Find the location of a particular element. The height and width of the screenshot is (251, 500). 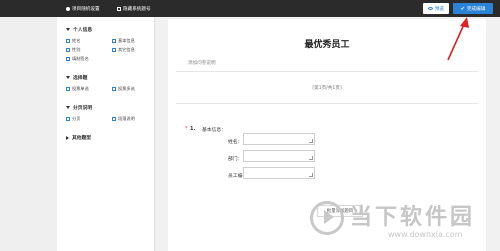

tool-other-info: 其它信息 is located at coordinates (123, 50).